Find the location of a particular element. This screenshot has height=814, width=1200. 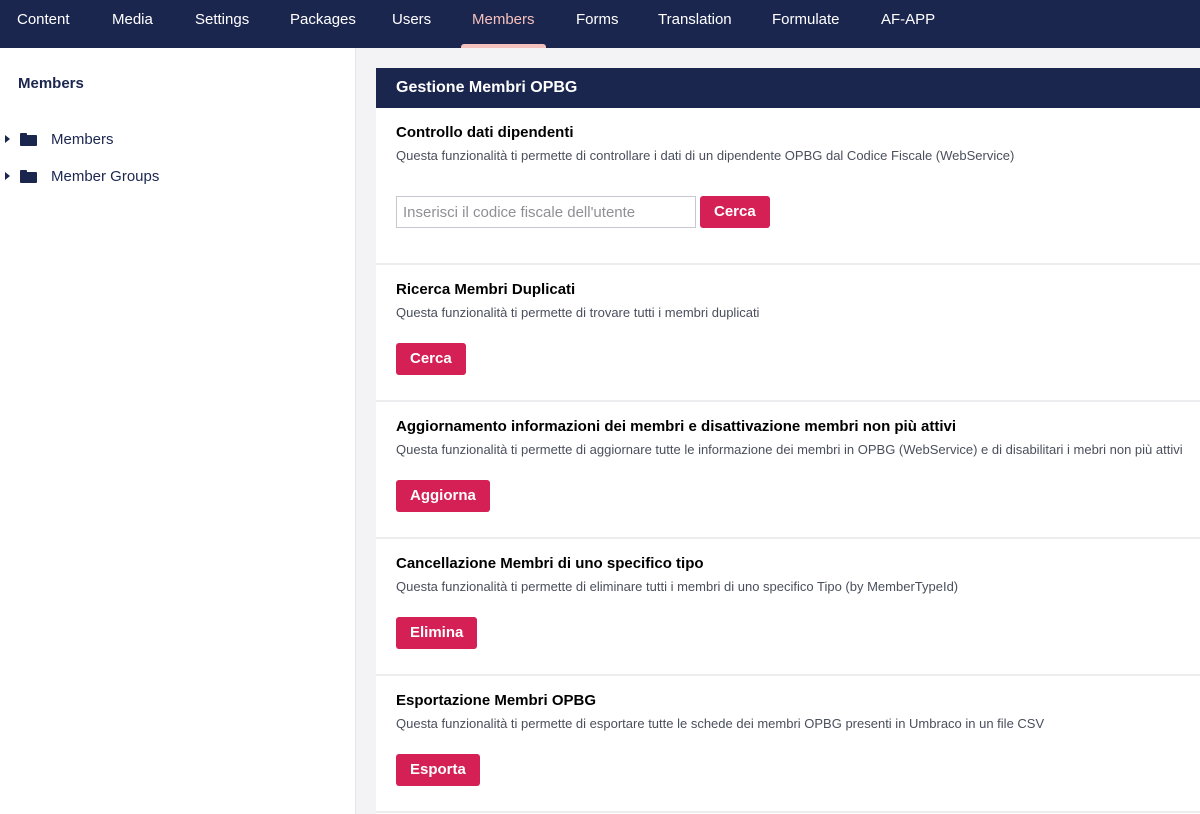

panel-header: Gestione Membri OPBG is located at coordinates (788, 88).